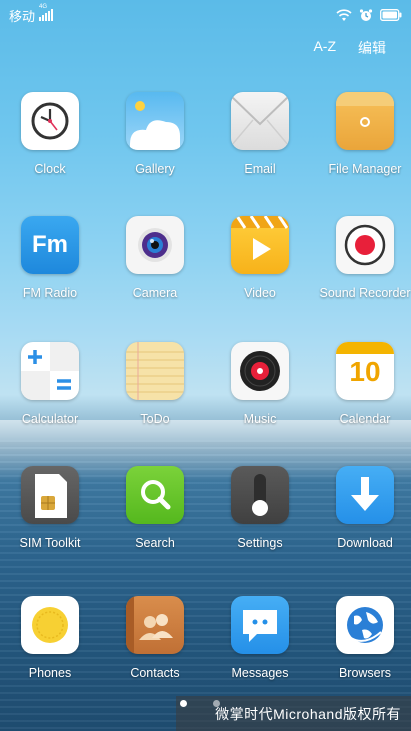 The height and width of the screenshot is (731, 411). I want to click on download-icon, so click(365, 495).